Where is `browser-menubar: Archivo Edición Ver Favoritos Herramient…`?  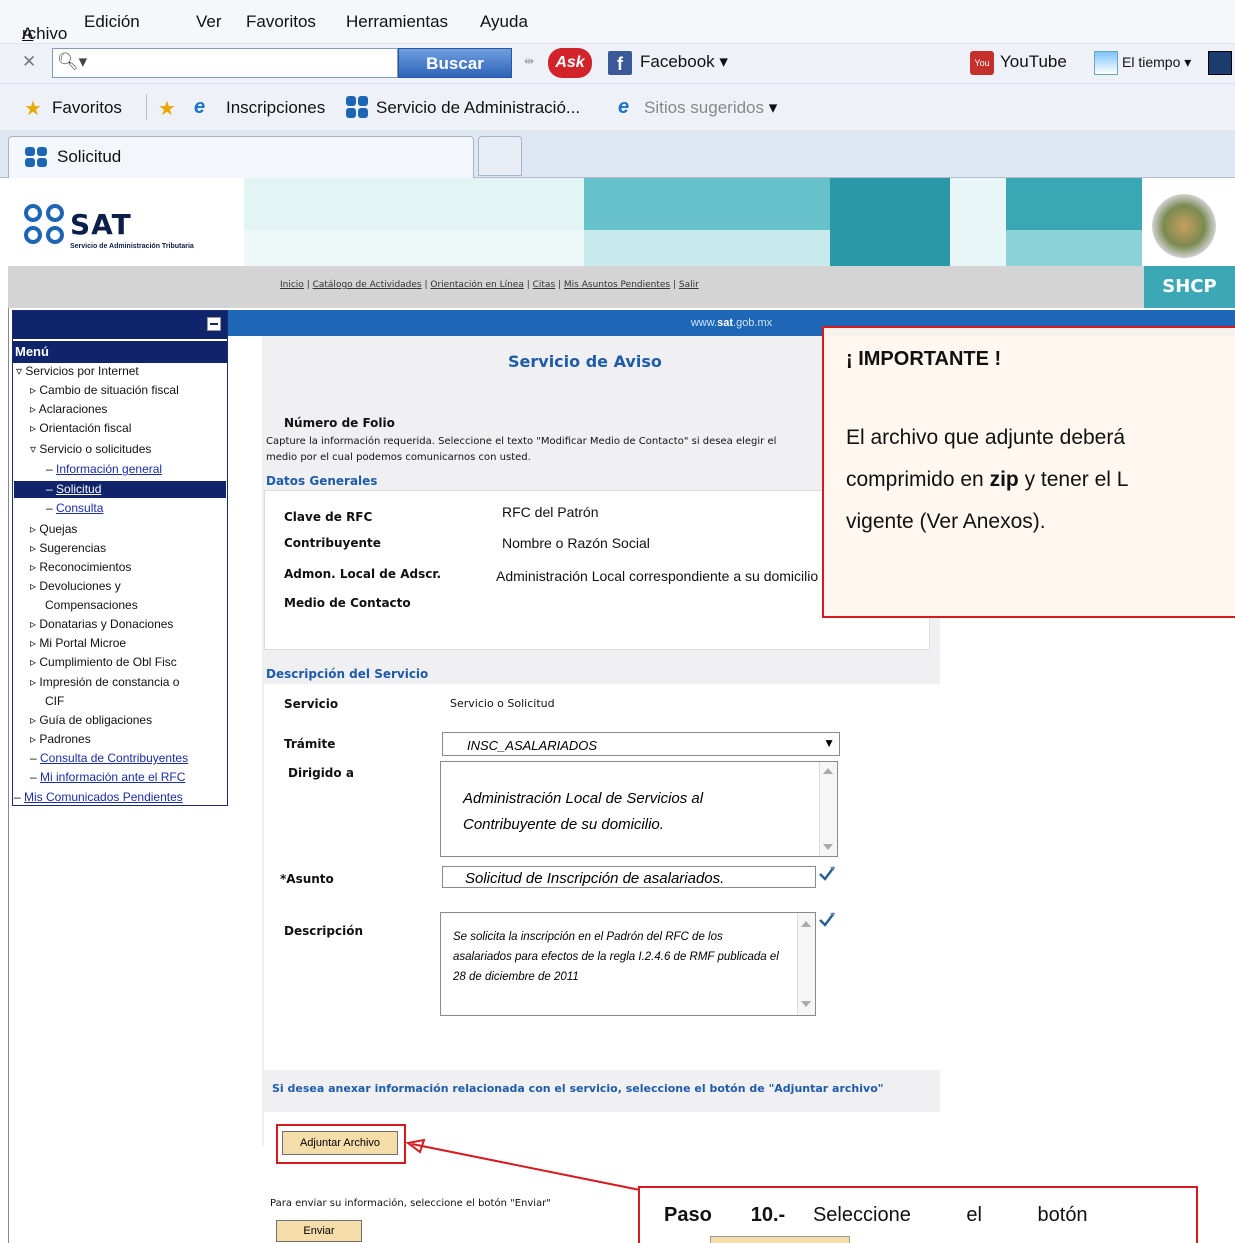 browser-menubar: Archivo Edición Ver Favoritos Herramient… is located at coordinates (617, 22).